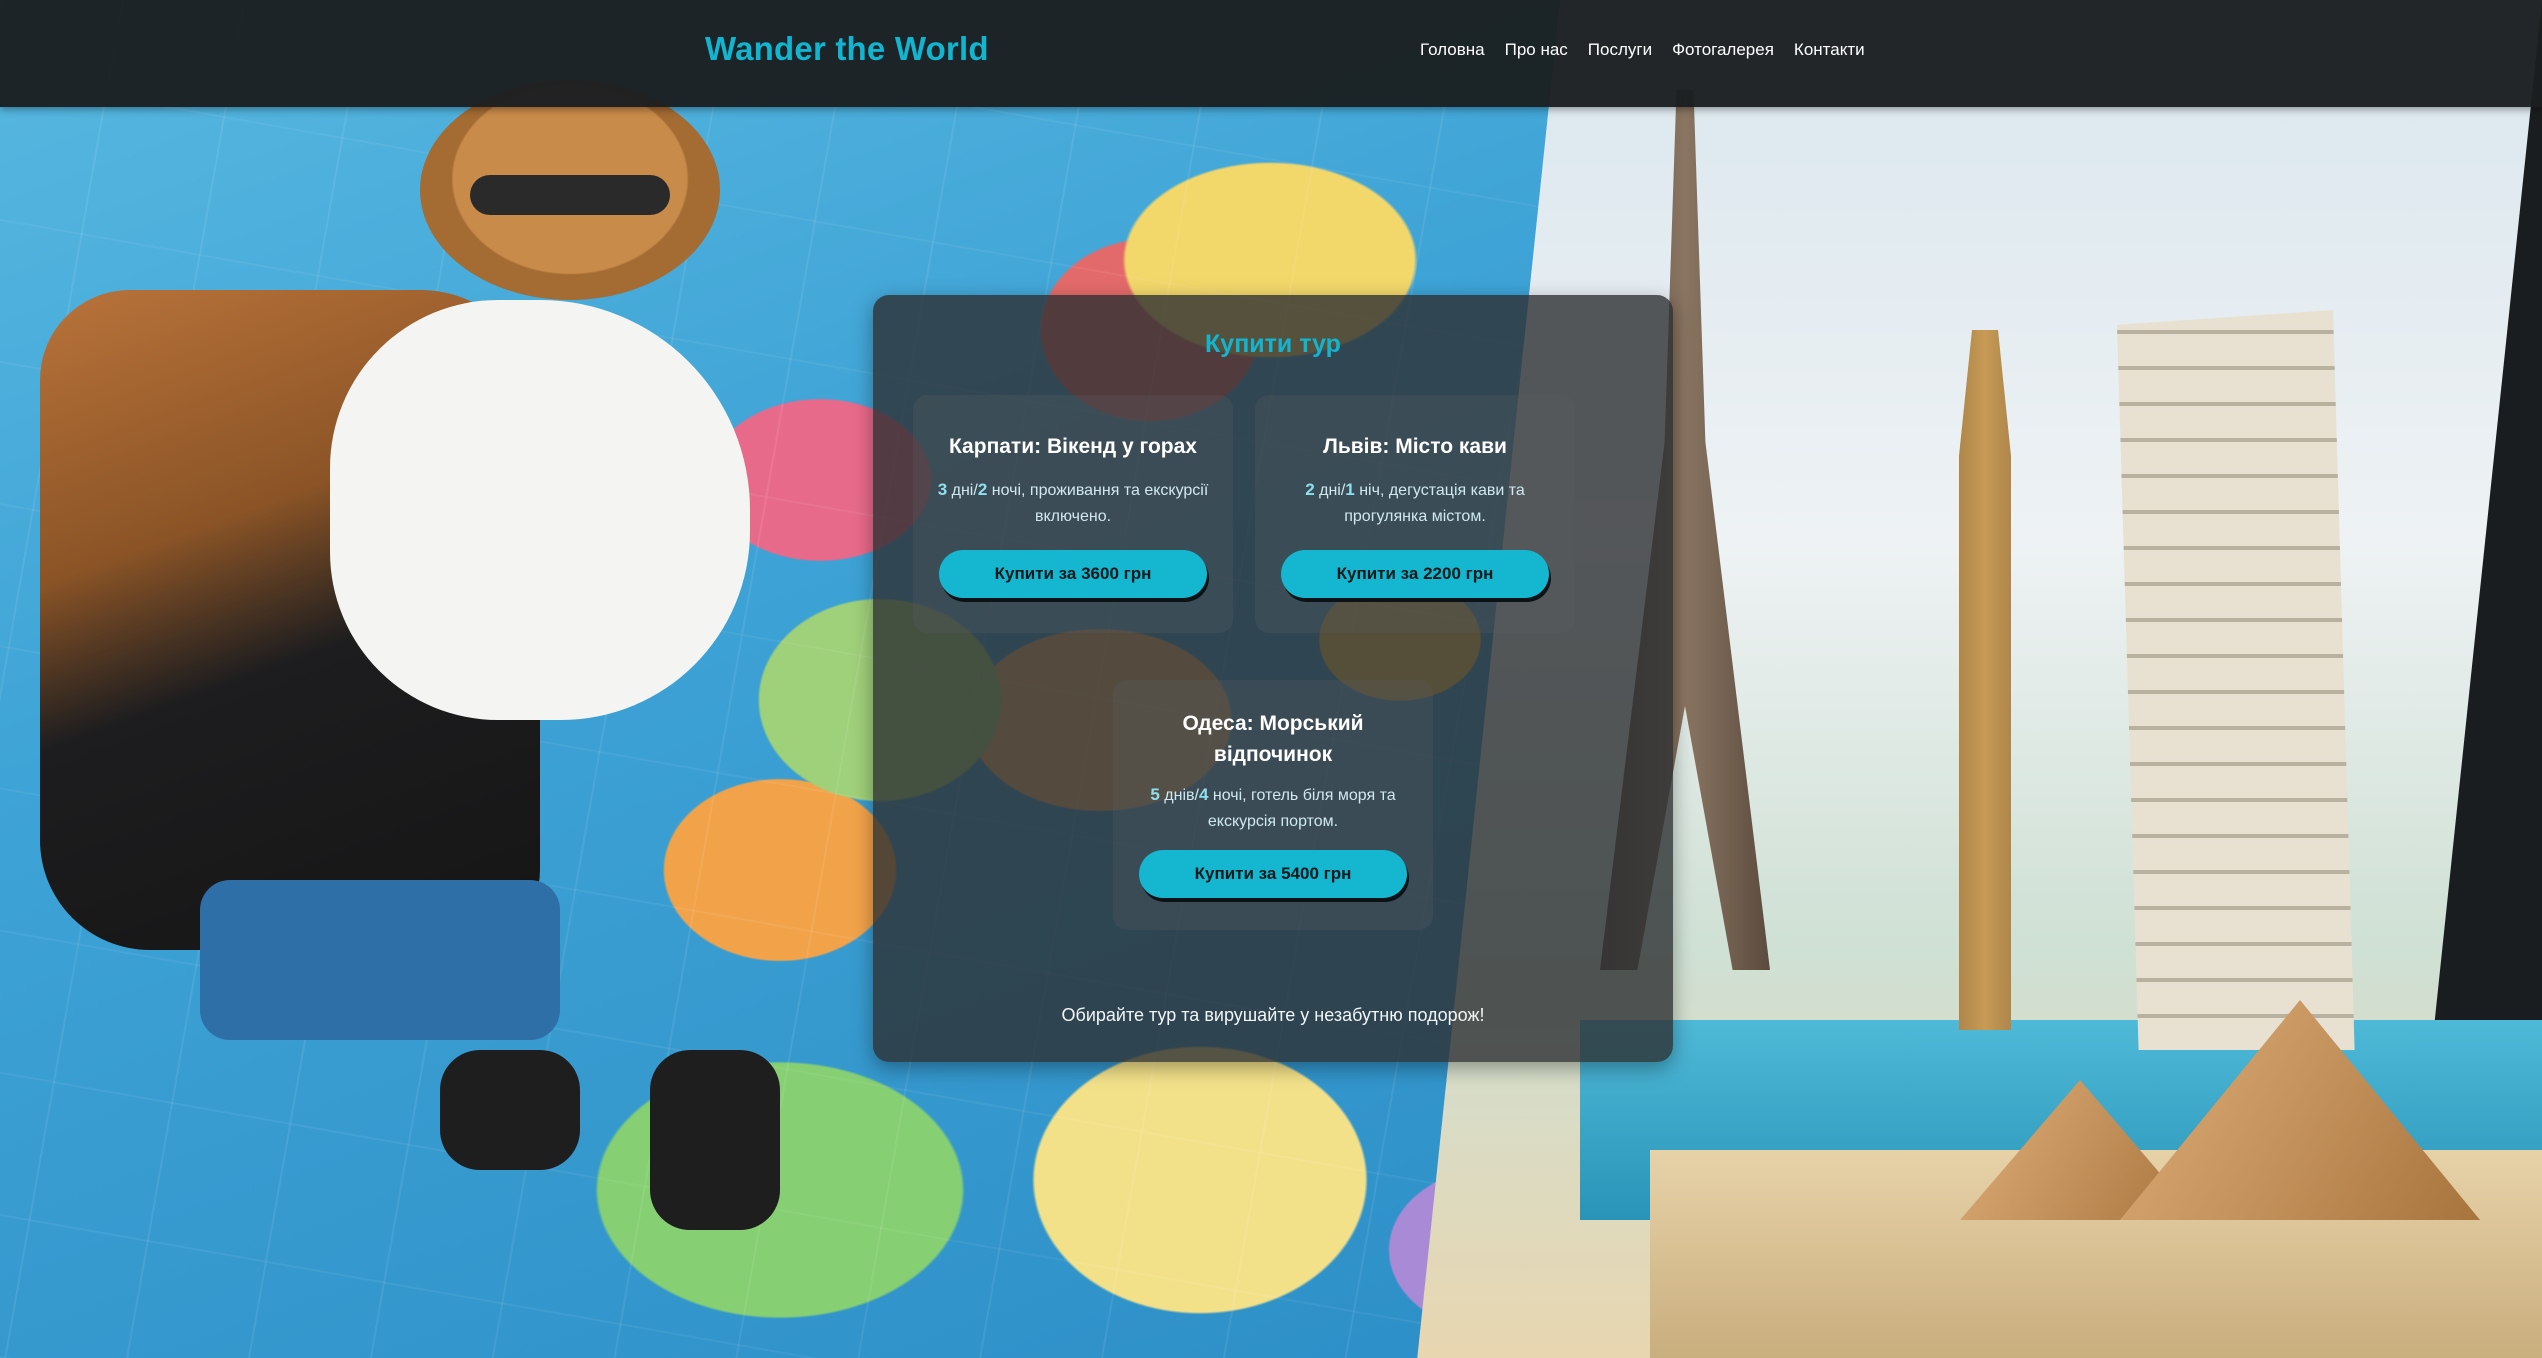 This screenshot has height=1358, width=2542. What do you see at coordinates (1273, 739) in the screenshot?
I see `tour-title: Одеса: Морський відпочинок` at bounding box center [1273, 739].